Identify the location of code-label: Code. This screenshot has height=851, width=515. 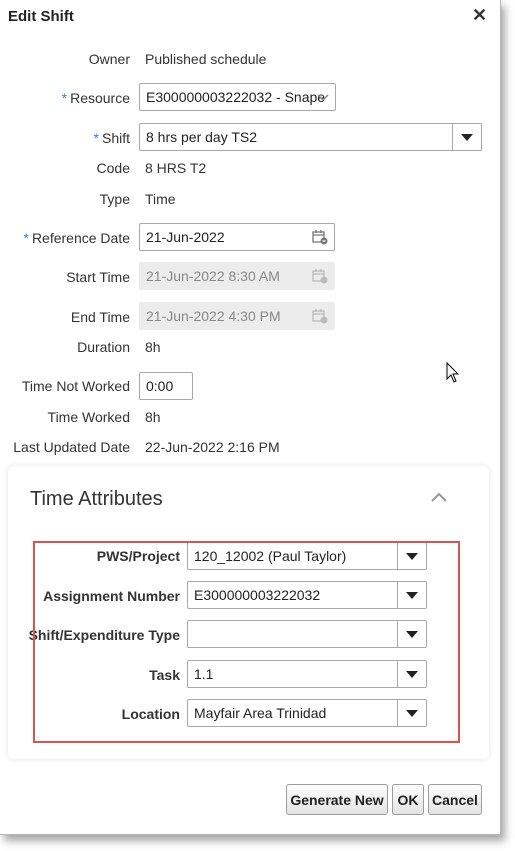
(113, 168).